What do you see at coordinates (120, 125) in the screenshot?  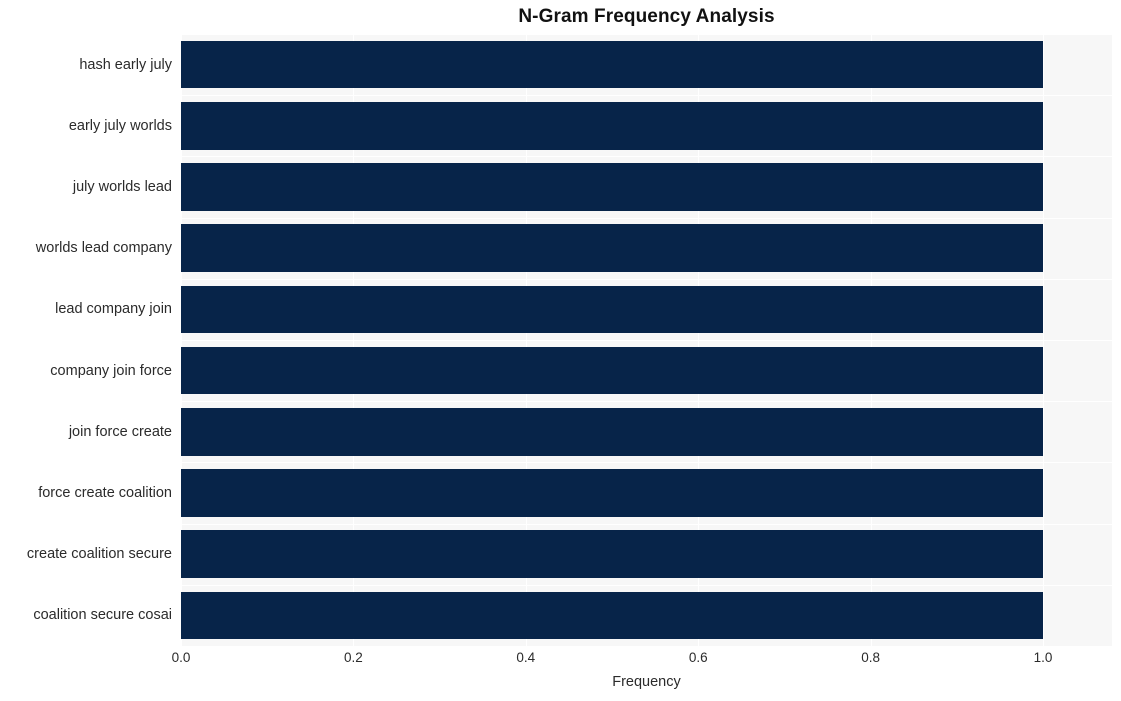 I see `y-tick-label: early july worlds` at bounding box center [120, 125].